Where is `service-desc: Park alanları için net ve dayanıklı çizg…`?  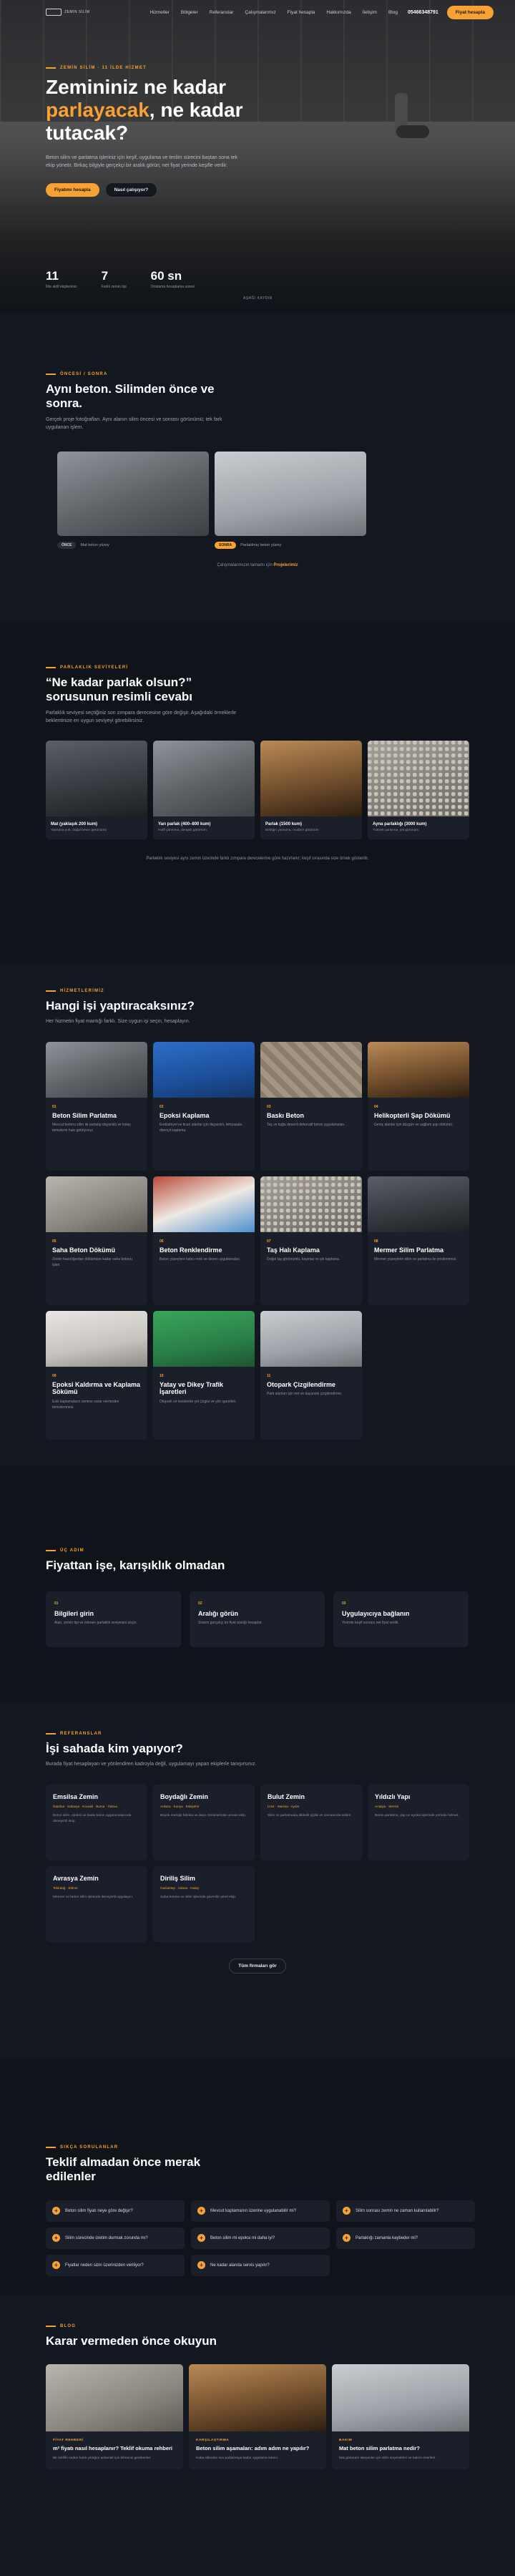 service-desc: Park alanları için net ve dayanıklı çizg… is located at coordinates (305, 1394).